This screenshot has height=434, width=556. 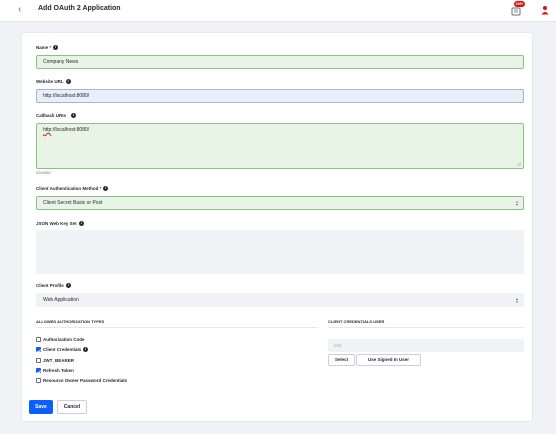 What do you see at coordinates (280, 203) in the screenshot?
I see `client-auth-method-select: Client Secret Basic or Post ▴ ▾` at bounding box center [280, 203].